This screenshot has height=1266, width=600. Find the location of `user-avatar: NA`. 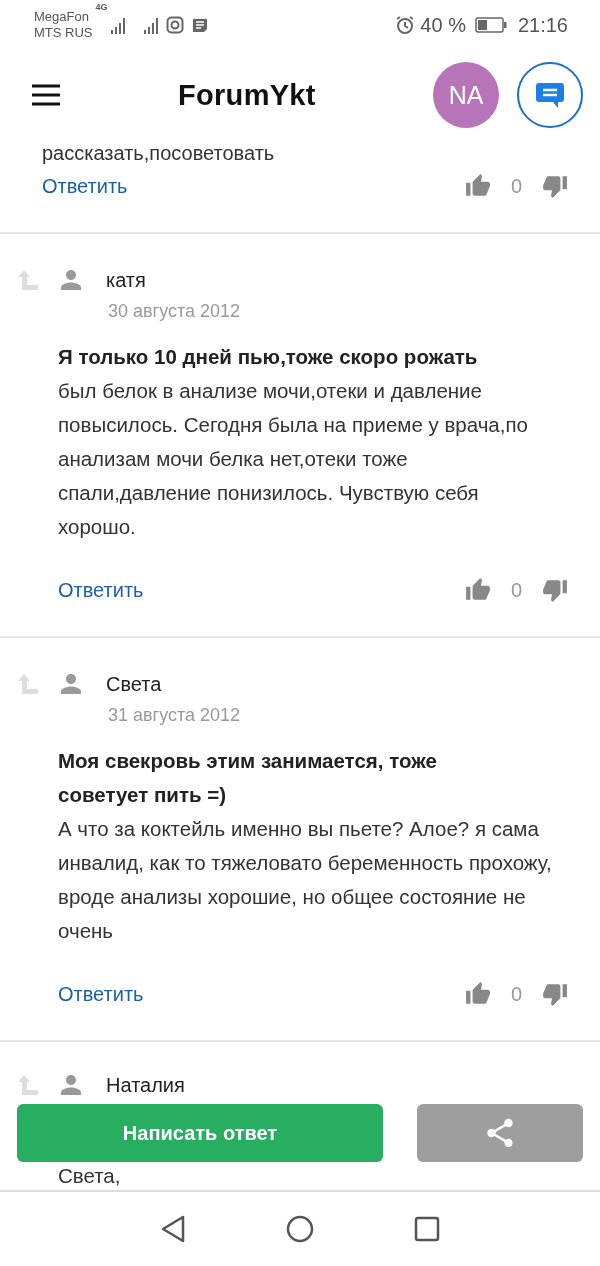

user-avatar: NA is located at coordinates (466, 95).